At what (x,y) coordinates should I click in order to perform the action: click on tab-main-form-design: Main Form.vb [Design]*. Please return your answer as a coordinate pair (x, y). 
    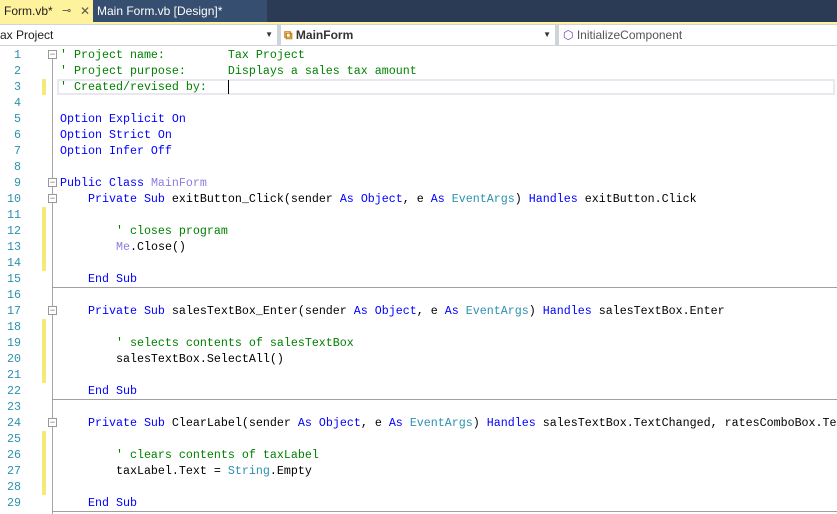
    Looking at the image, I should click on (180, 11).